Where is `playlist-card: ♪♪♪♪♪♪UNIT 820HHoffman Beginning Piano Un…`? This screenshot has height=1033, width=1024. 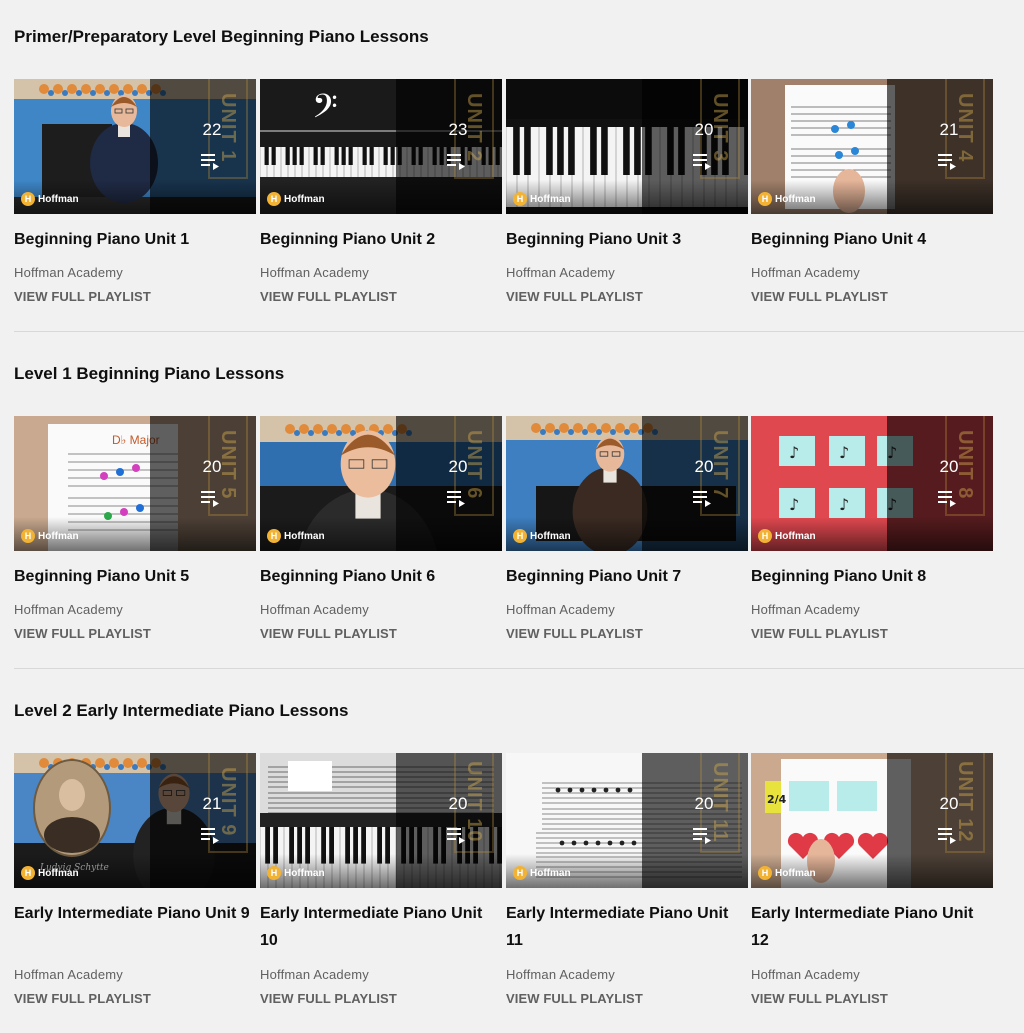
playlist-card: ♪♪♪♪♪♪UNIT 820HHoffman Beginning Piano Un… is located at coordinates (872, 538).